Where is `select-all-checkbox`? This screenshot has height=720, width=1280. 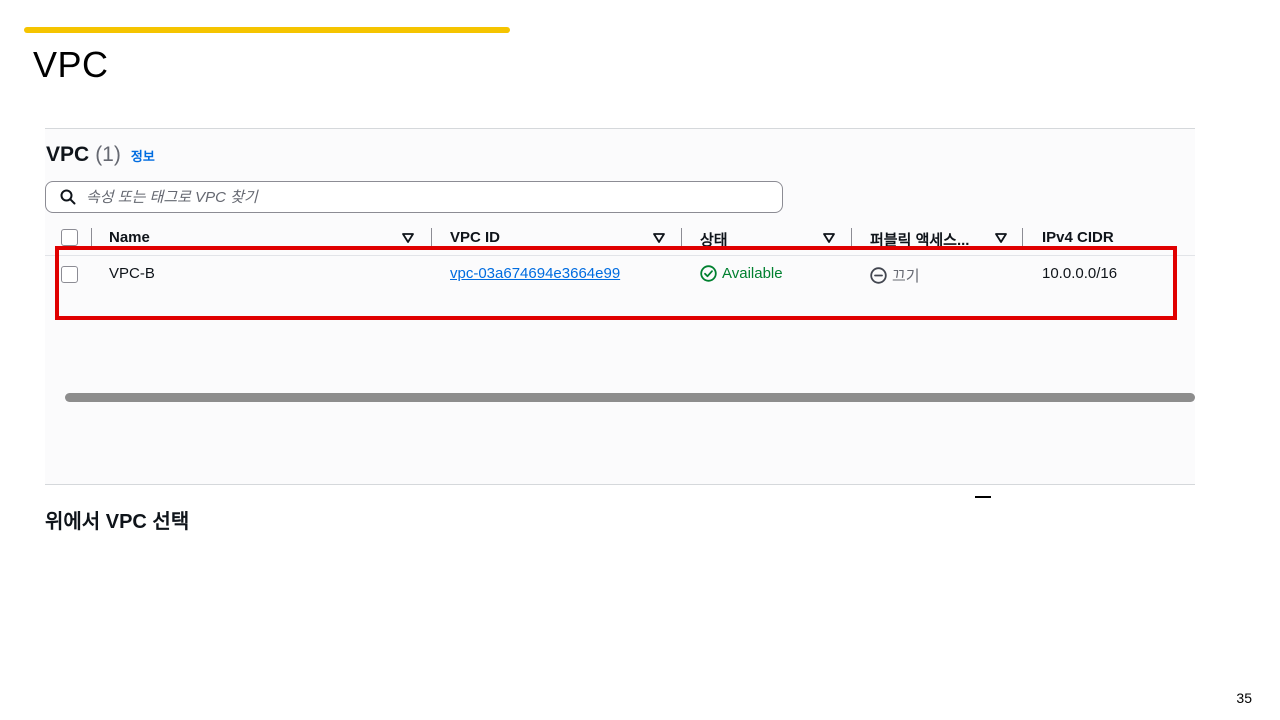 select-all-checkbox is located at coordinates (69, 237).